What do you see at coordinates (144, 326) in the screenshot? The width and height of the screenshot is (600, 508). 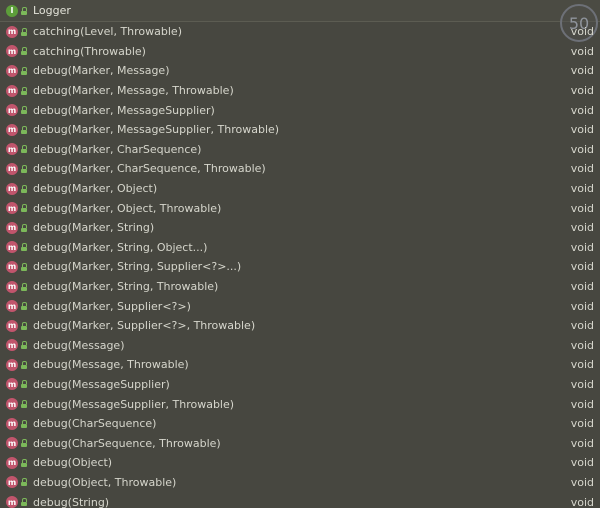 I see `method-signature: debug(Marker, Supplier<?>, Throwable)` at bounding box center [144, 326].